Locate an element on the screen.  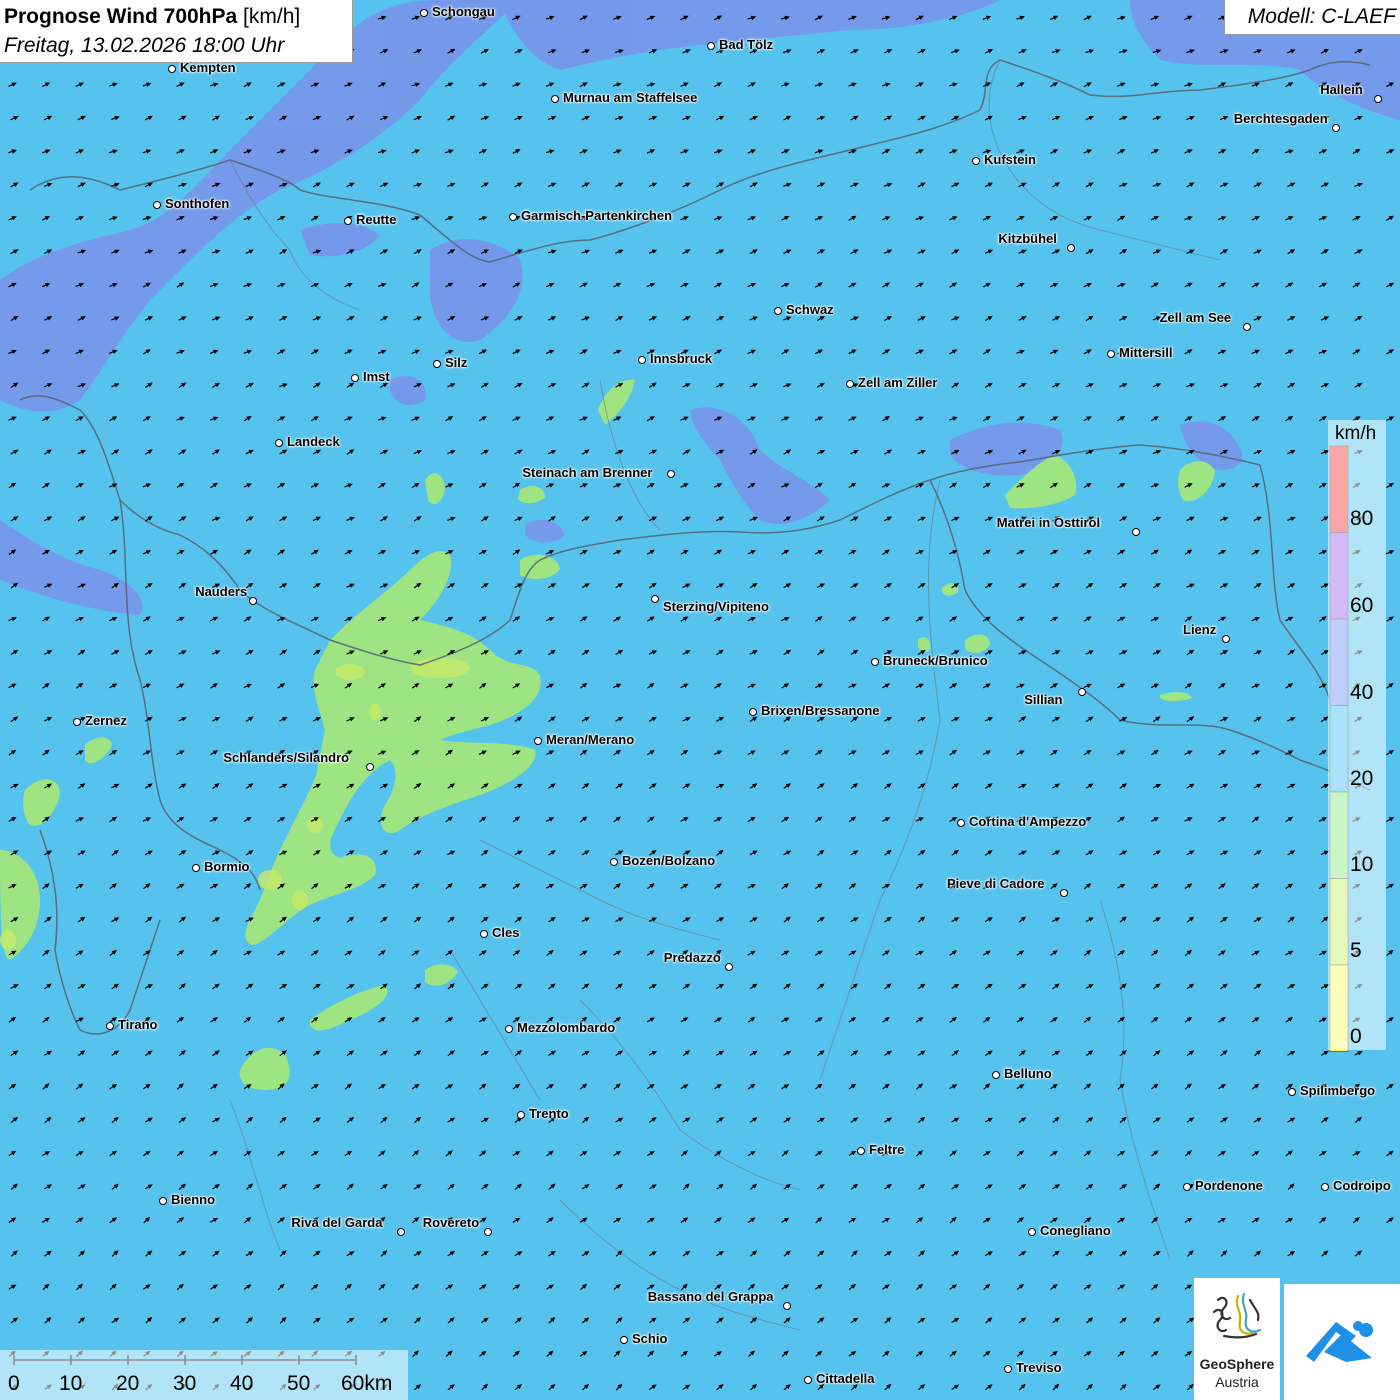
city-label: Feltre is located at coordinates (887, 1149).